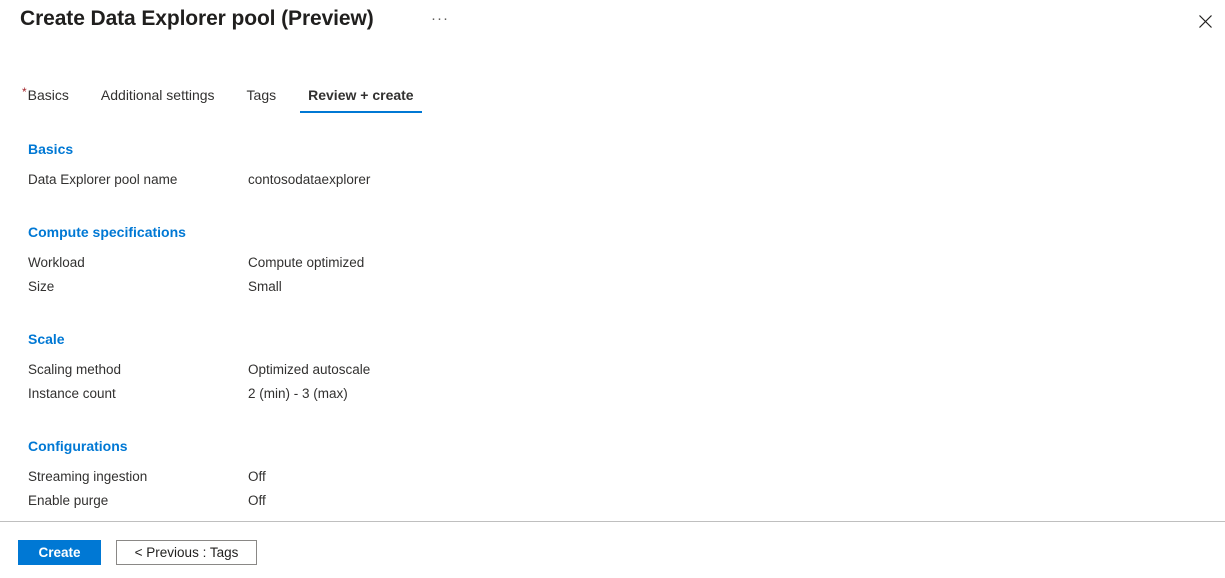 The width and height of the screenshot is (1225, 578). I want to click on summary-row: Enable purge Off, so click(612, 504).